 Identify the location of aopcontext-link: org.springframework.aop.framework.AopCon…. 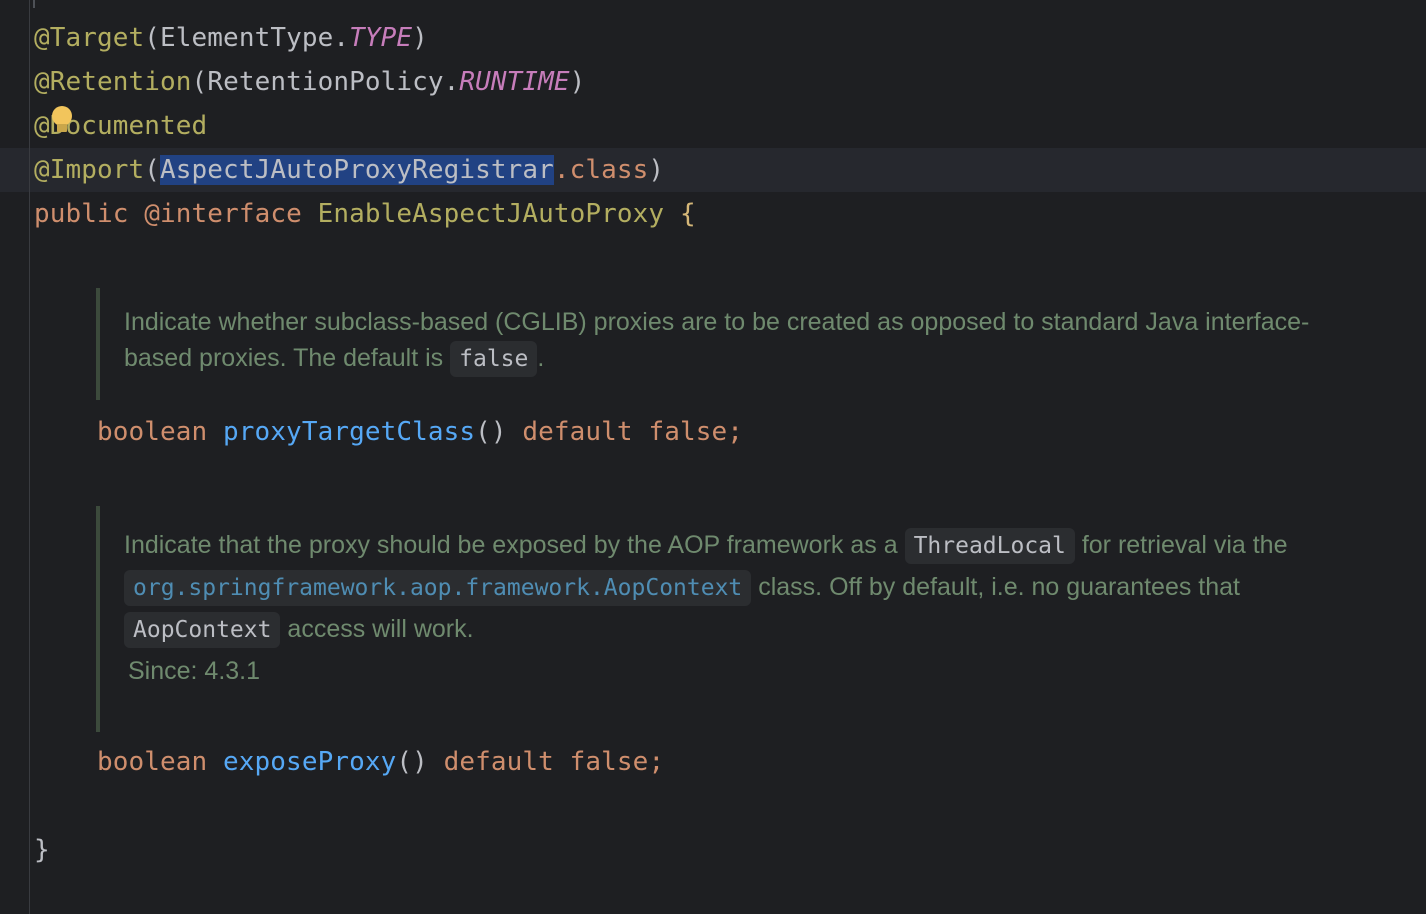
(438, 588).